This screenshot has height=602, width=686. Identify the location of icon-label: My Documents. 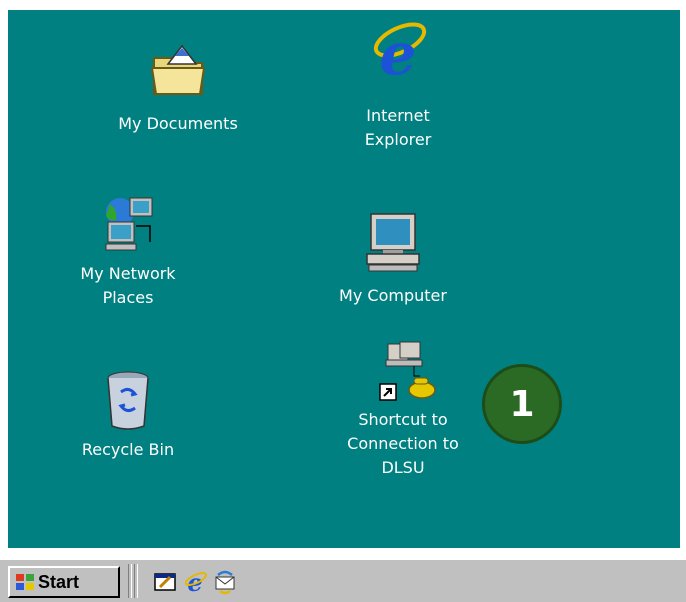
(178, 123).